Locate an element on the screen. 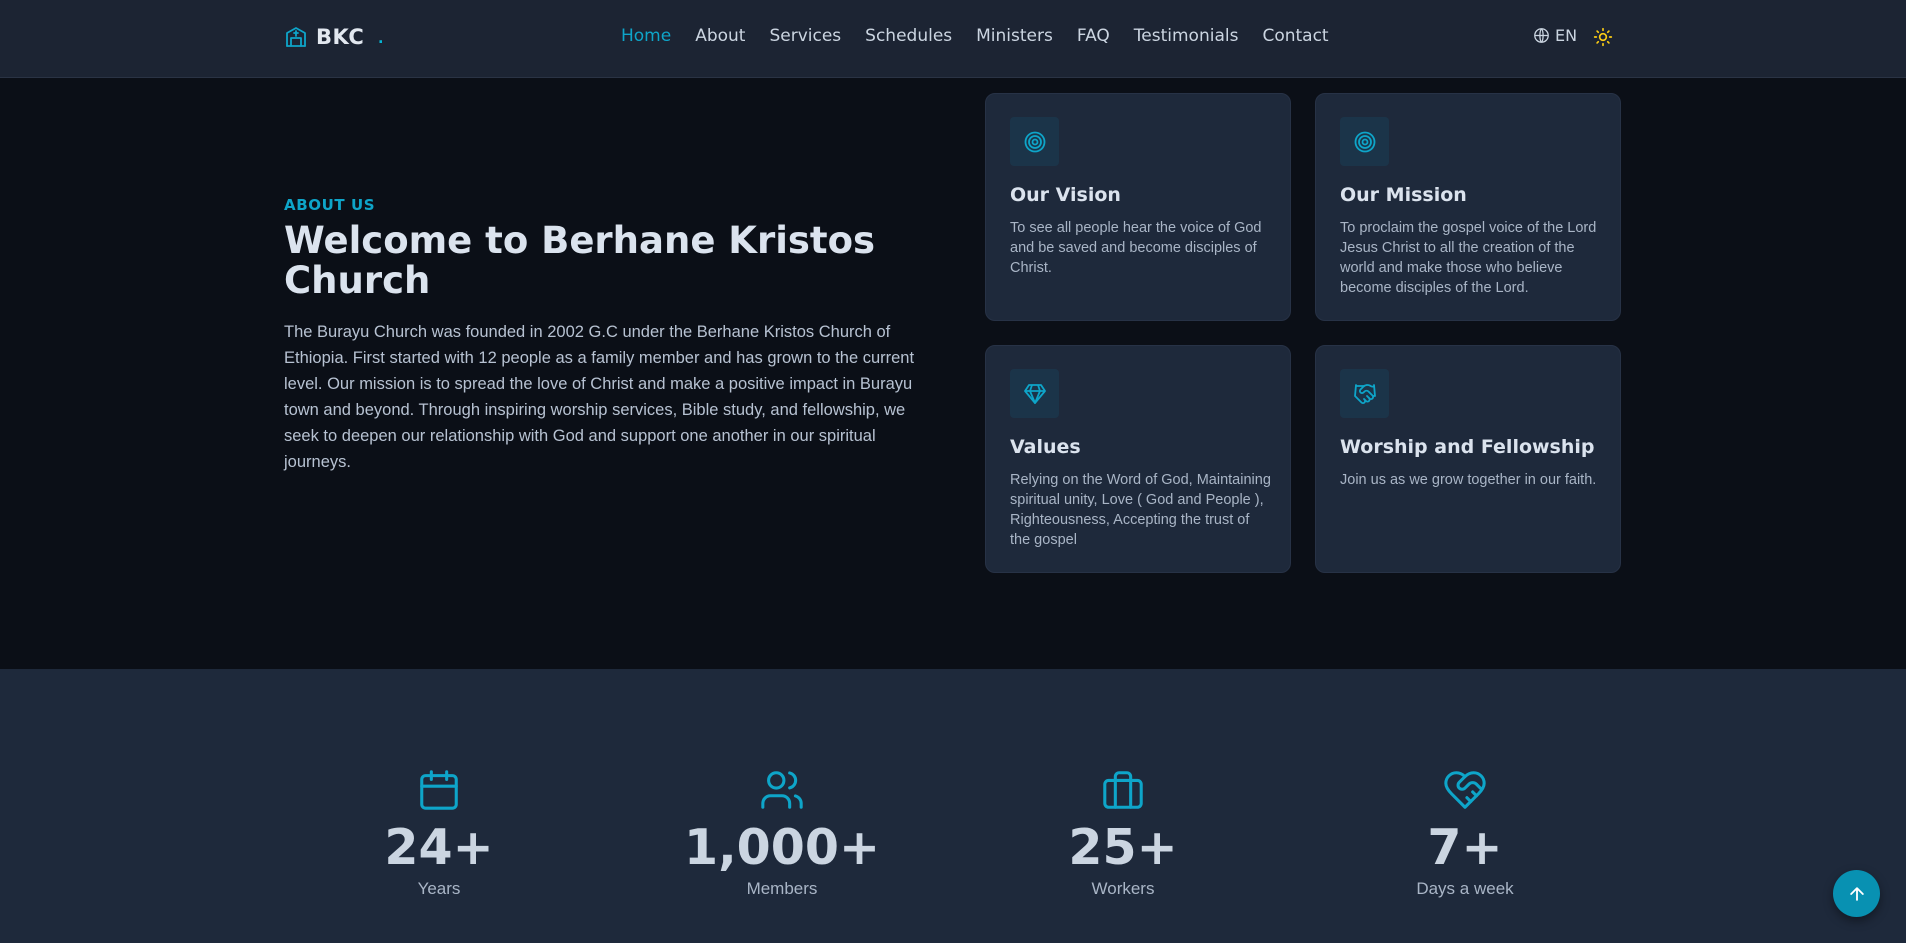 This screenshot has height=943, width=1906. arrow-up-icon is located at coordinates (1857, 894).